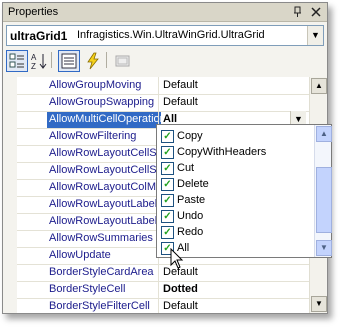  I want to click on scroll-thumb, so click(324, 200).